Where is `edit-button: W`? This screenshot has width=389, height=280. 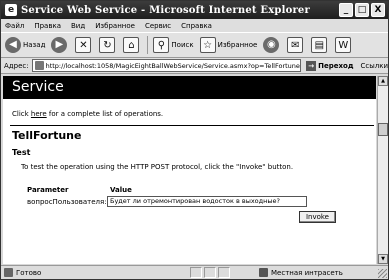 edit-button: W is located at coordinates (344, 45).